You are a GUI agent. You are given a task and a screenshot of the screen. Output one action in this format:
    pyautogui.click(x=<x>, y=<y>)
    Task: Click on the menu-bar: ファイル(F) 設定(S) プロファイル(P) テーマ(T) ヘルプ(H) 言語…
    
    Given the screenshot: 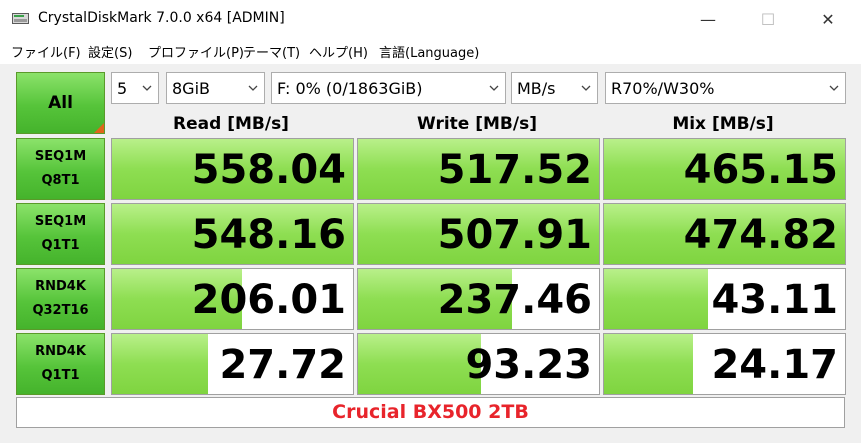 What is the action you would take?
    pyautogui.click(x=430, y=51)
    